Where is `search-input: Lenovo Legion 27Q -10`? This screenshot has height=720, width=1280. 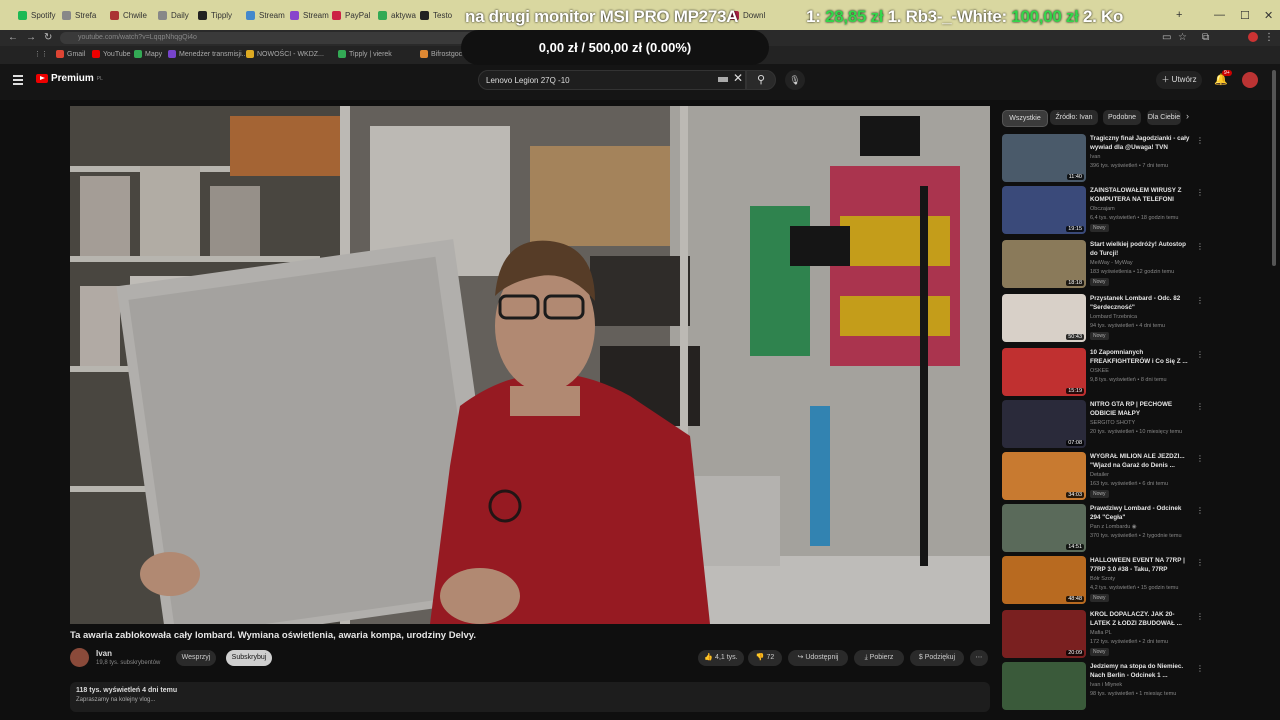 search-input: Lenovo Legion 27Q -10 is located at coordinates (612, 80).